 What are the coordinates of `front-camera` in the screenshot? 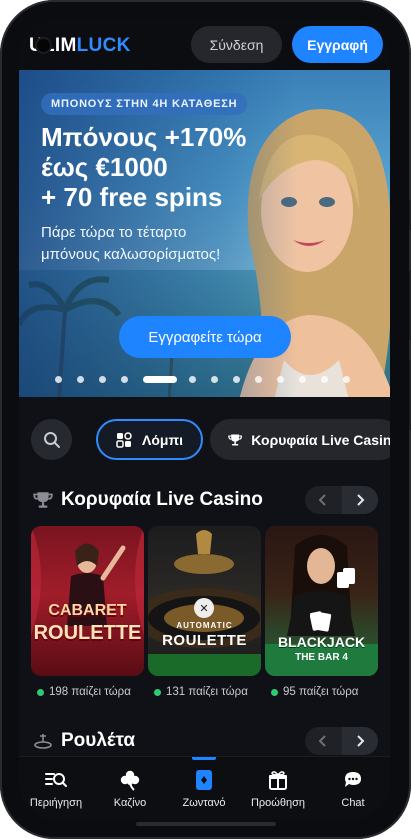 It's located at (43, 45).